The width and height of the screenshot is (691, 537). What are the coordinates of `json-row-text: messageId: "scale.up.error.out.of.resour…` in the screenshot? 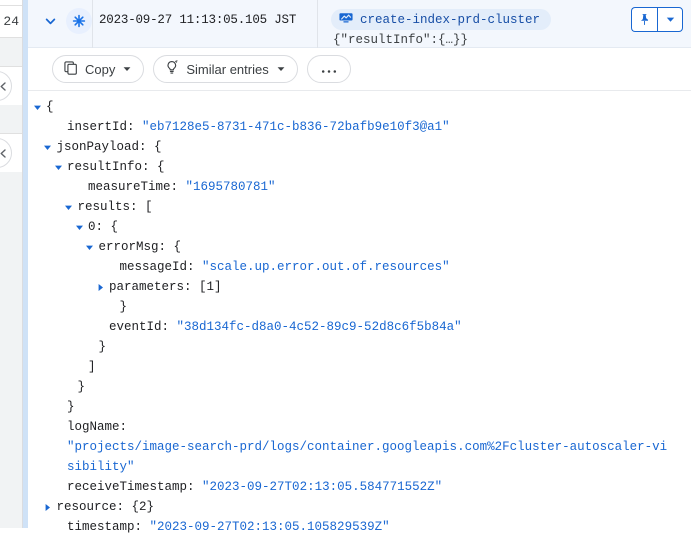 It's located at (285, 267).